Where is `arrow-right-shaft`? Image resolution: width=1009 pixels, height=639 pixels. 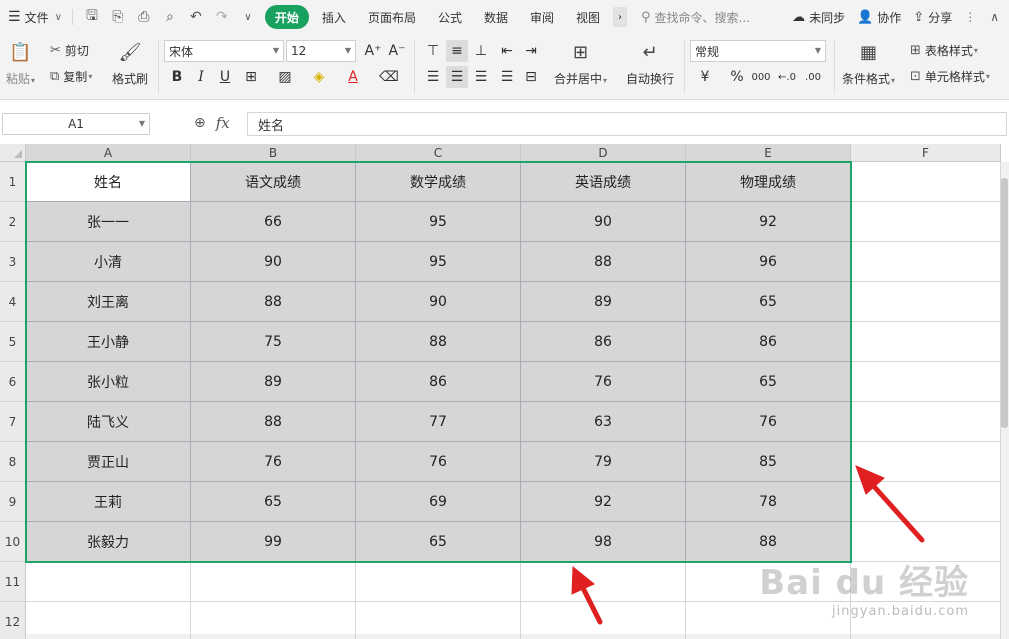
arrow-right-shaft is located at coordinates (896, 511).